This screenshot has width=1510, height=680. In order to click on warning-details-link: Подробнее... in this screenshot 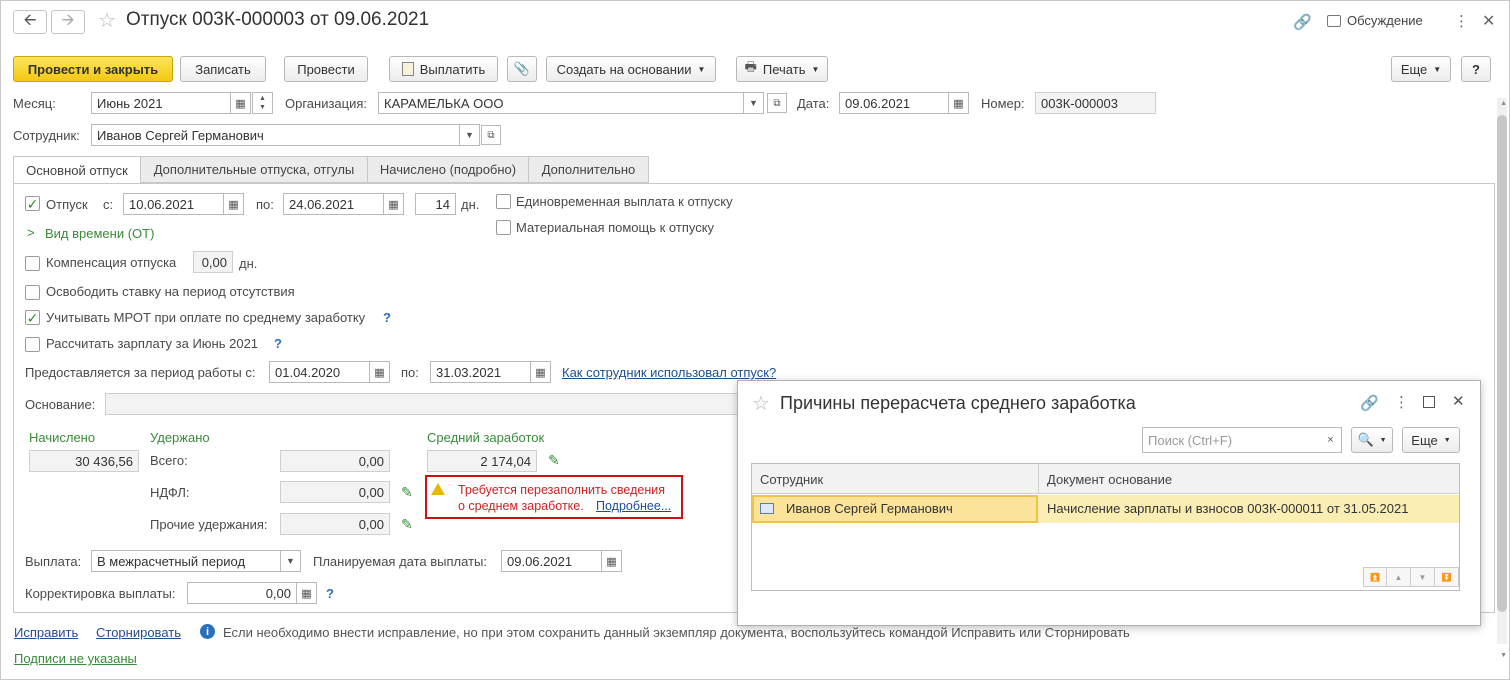, I will do `click(633, 506)`.